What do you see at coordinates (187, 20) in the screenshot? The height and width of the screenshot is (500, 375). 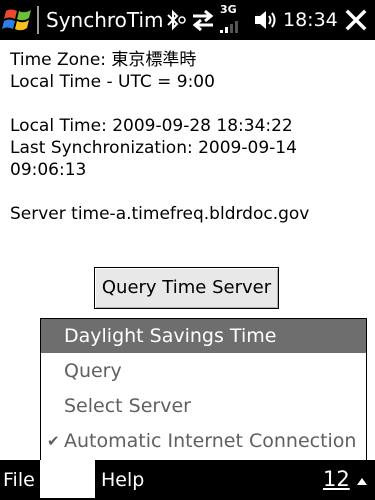 I see `title-bar: SynchroTim 3G 18:34` at bounding box center [187, 20].